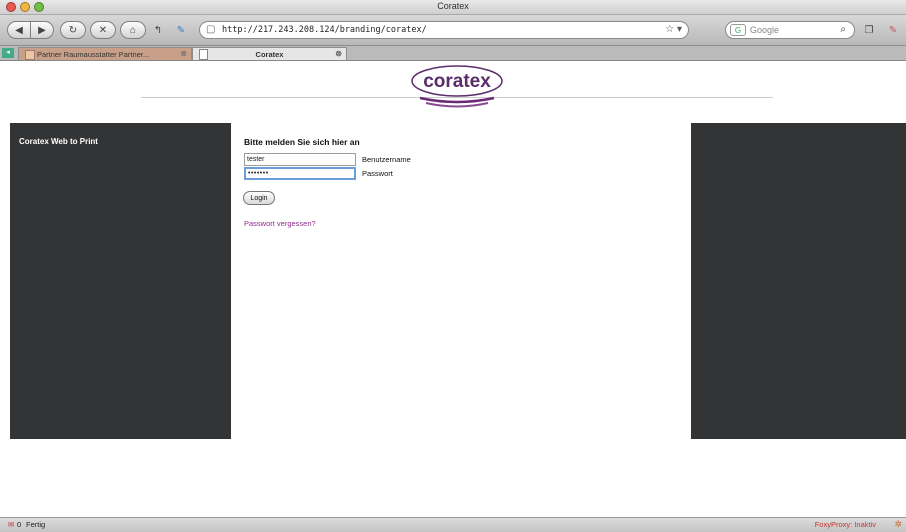 This screenshot has width=906, height=532. I want to click on addon-status-icon: ✲, so click(898, 524).